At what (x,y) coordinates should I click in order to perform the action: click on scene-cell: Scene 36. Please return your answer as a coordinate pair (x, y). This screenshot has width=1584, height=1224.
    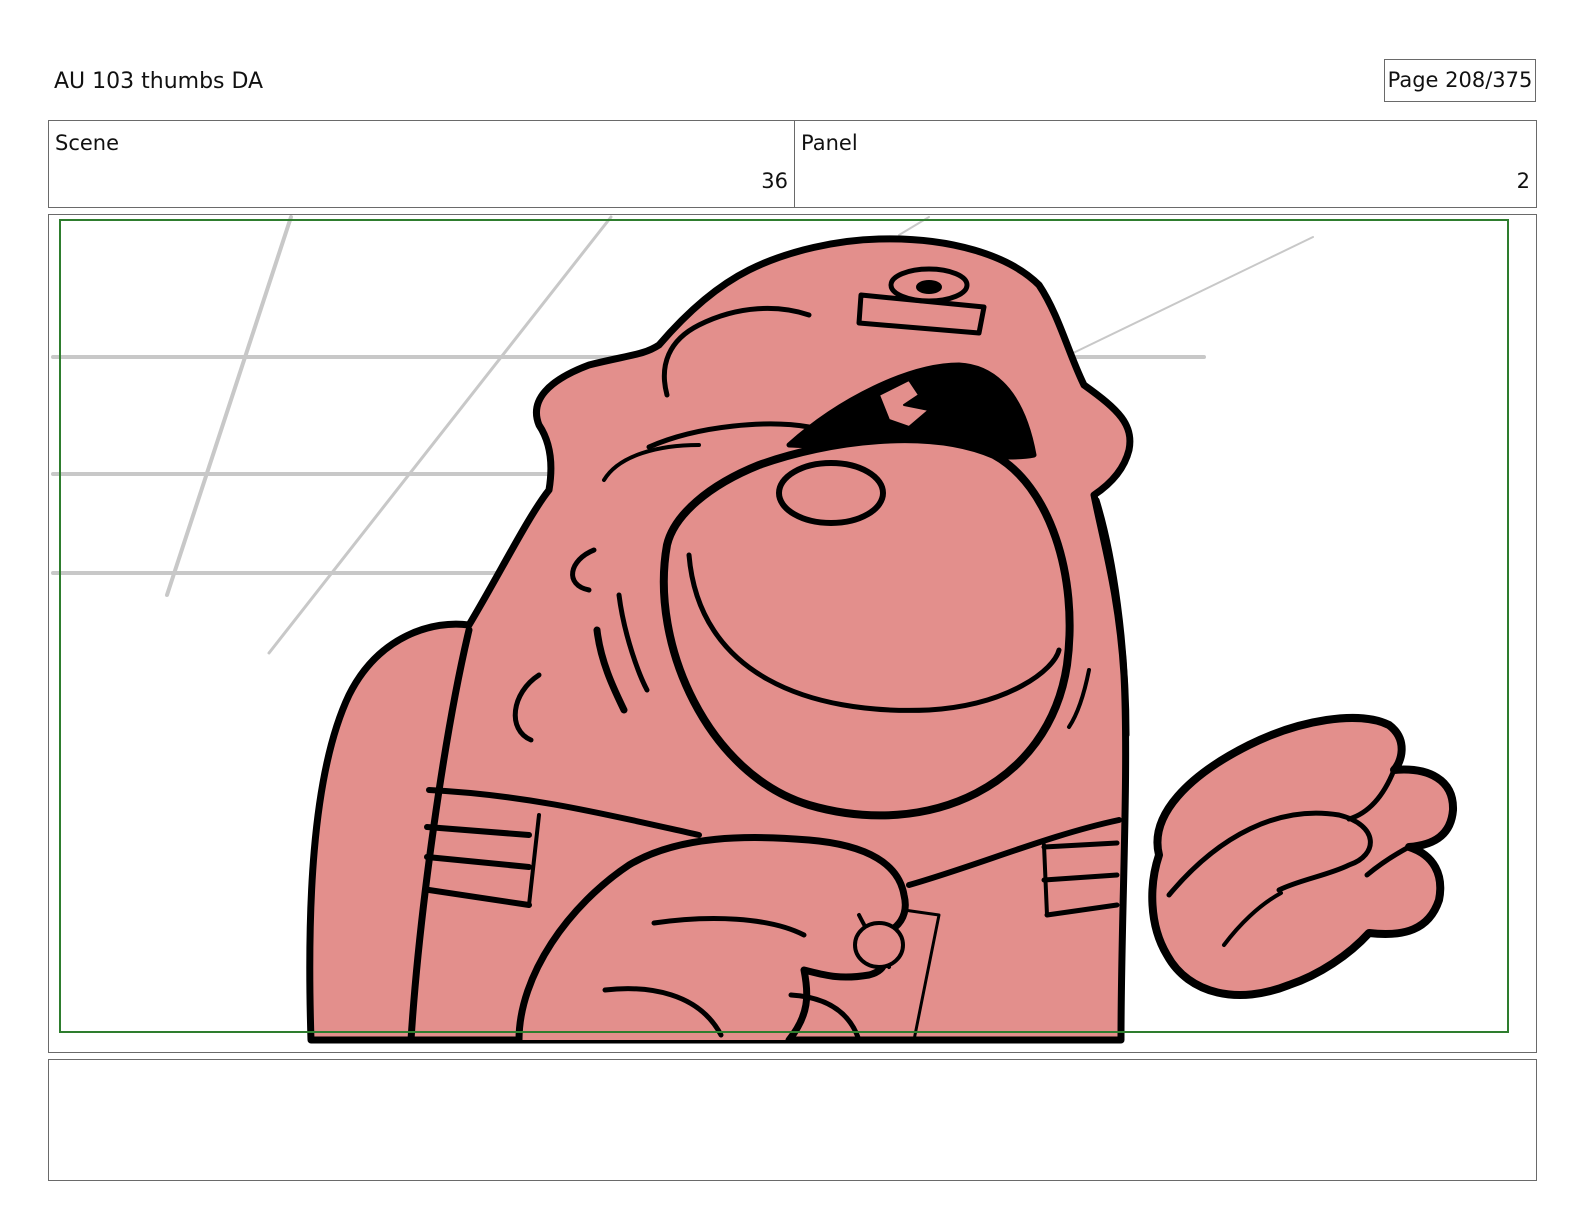
    Looking at the image, I should click on (422, 164).